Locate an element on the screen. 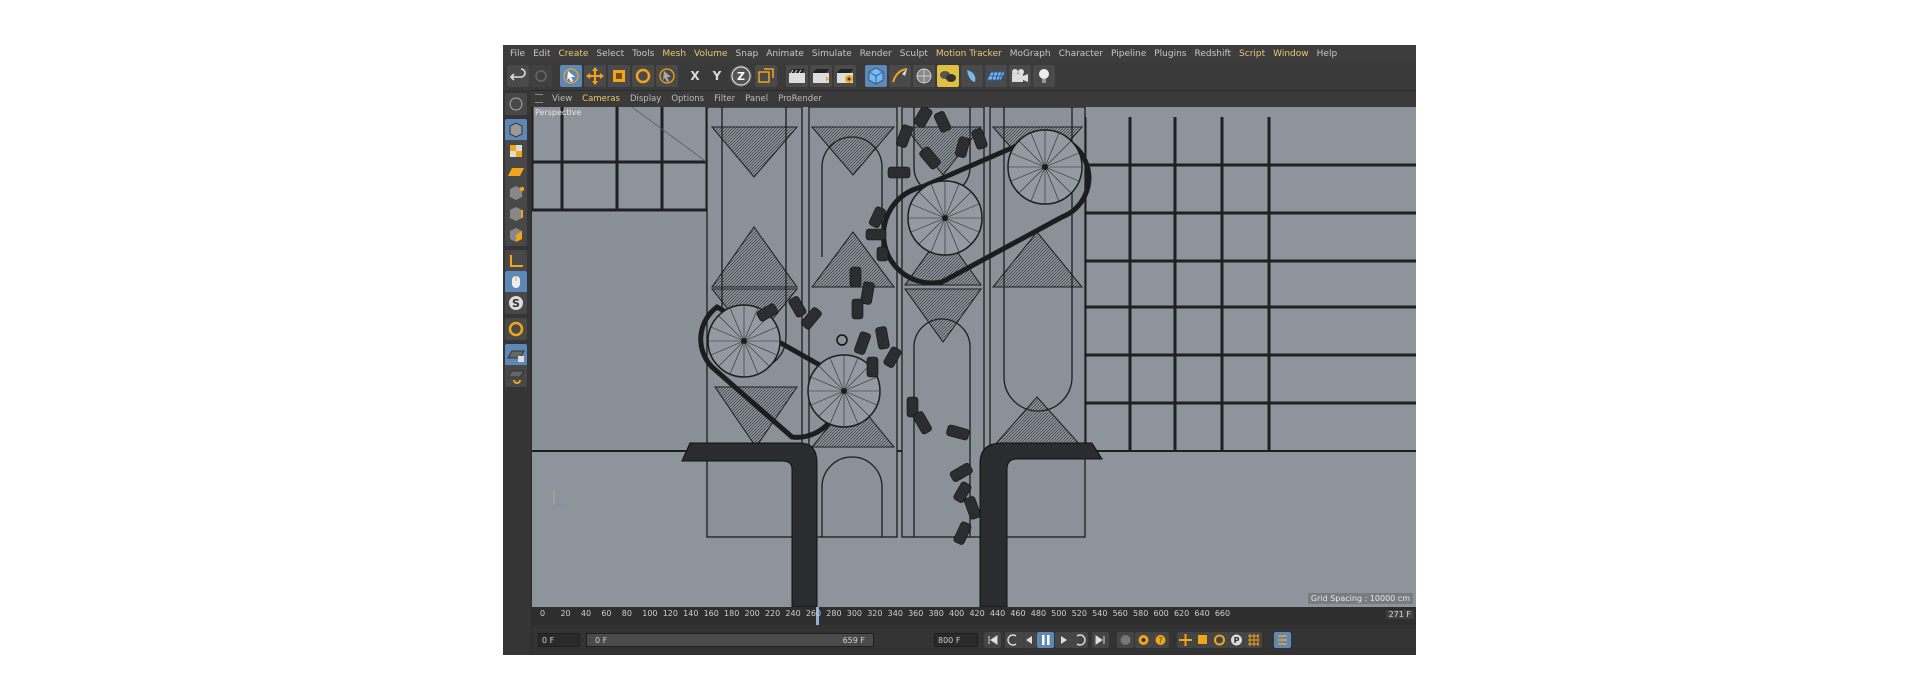 The width and height of the screenshot is (1920, 700). timeline-tick-label: 500 is located at coordinates (1059, 613).